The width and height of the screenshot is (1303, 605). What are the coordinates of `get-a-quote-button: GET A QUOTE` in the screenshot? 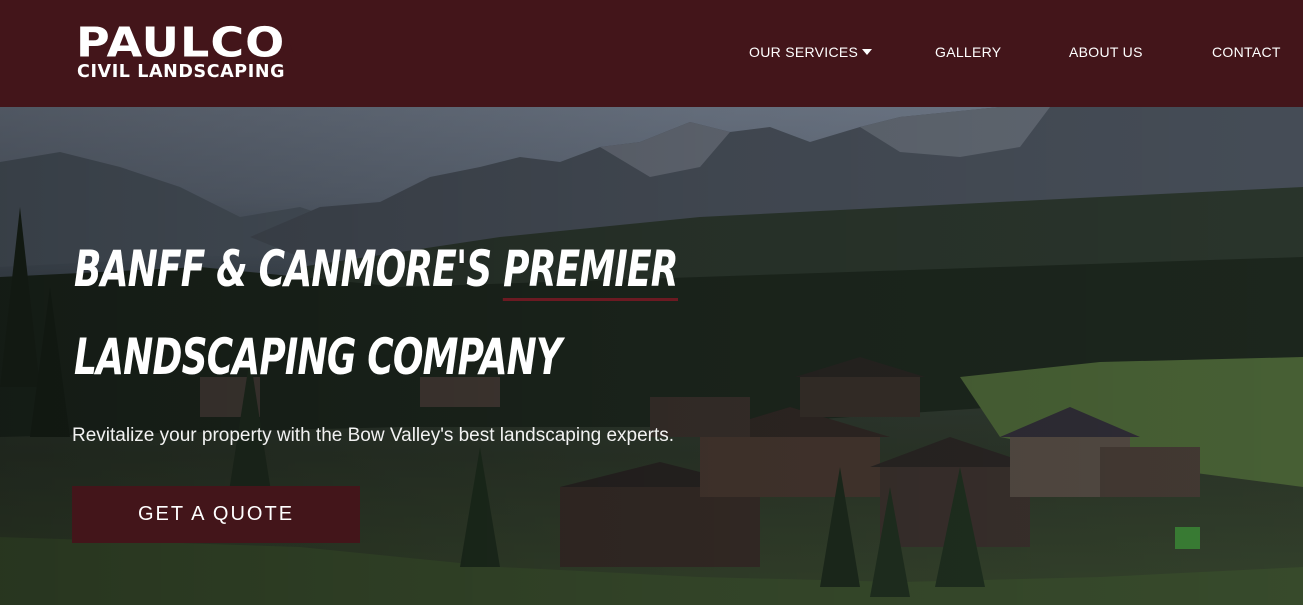 It's located at (216, 514).